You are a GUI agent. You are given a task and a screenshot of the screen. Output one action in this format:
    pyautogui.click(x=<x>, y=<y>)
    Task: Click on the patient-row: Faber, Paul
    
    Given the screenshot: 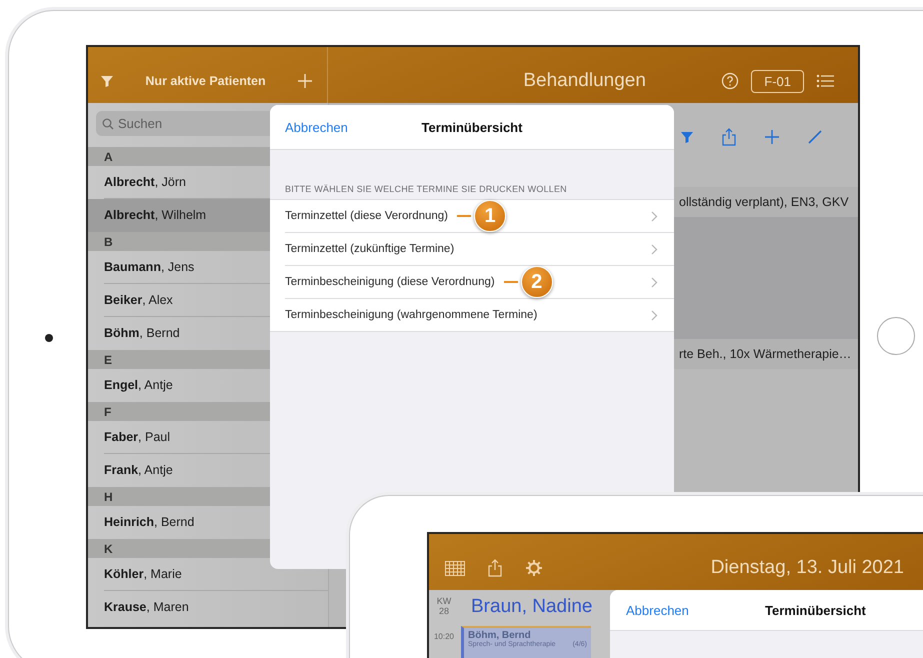 What is the action you would take?
    pyautogui.click(x=208, y=437)
    